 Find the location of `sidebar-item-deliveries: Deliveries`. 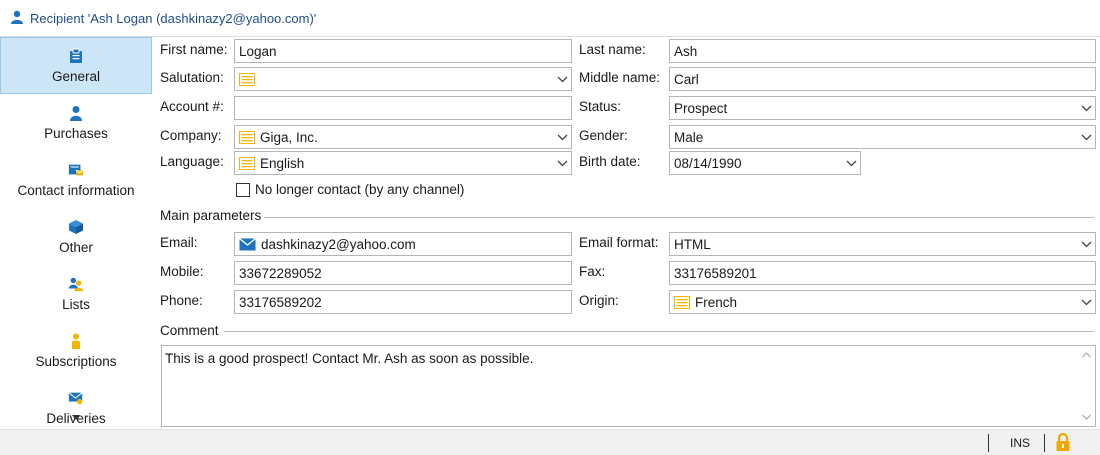

sidebar-item-deliveries: Deliveries is located at coordinates (76, 404).